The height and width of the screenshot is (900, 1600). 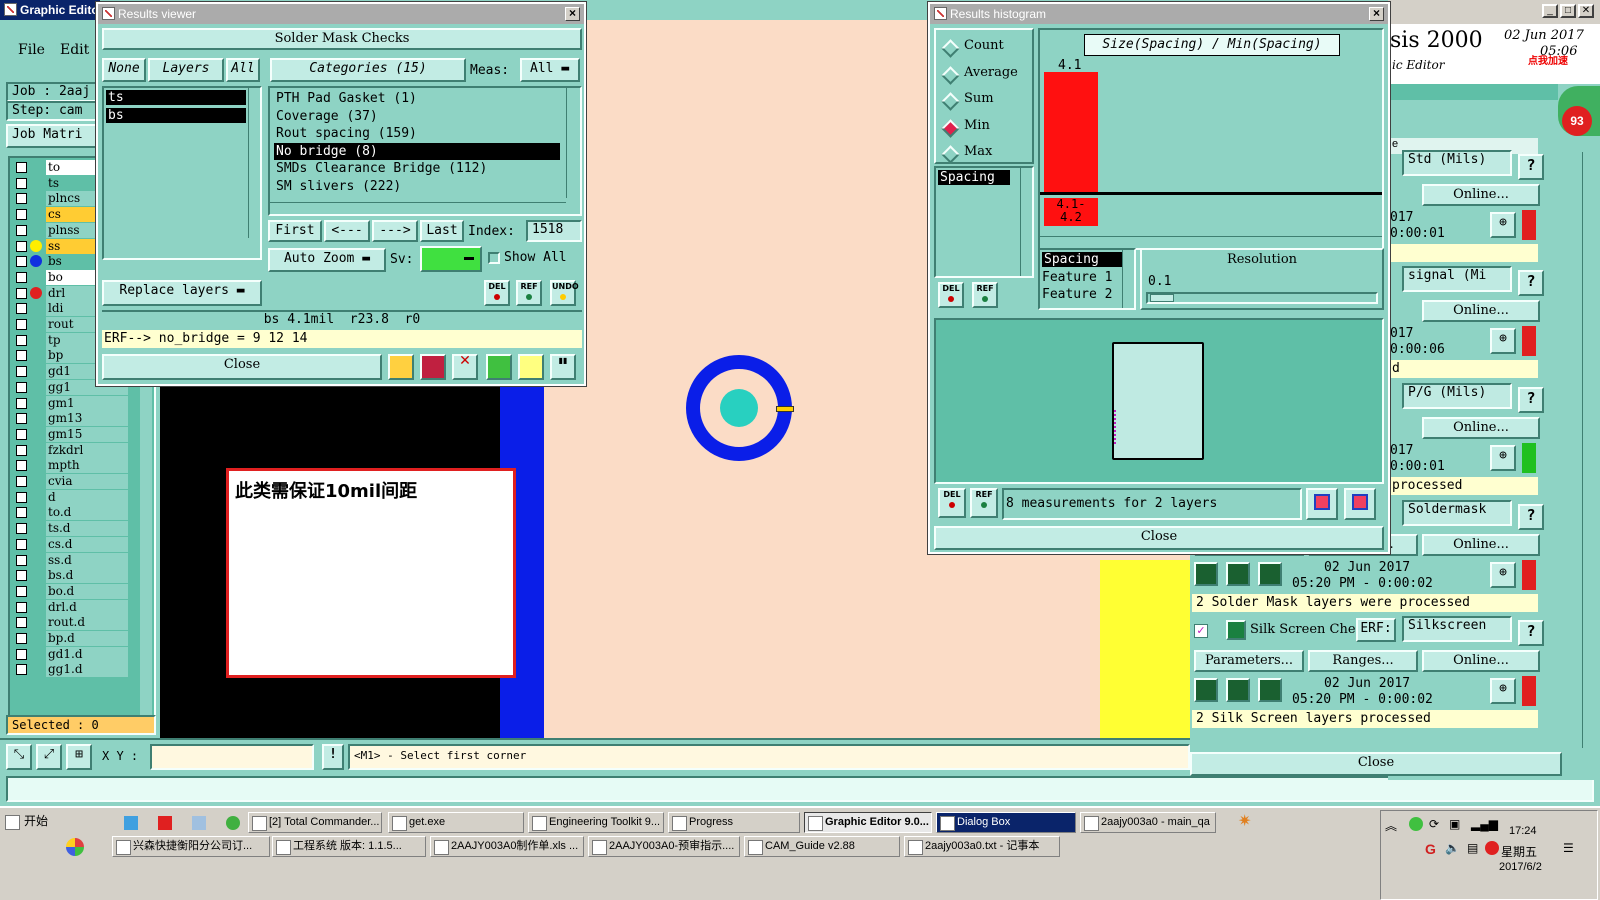 I want to click on menu-edit: Edit, so click(x=74, y=50).